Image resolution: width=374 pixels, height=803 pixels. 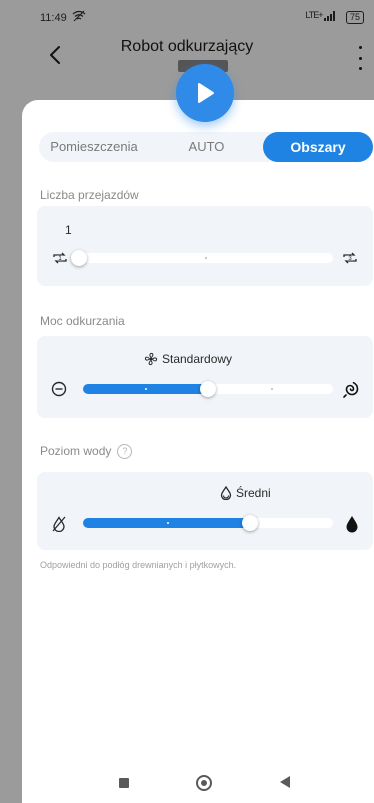 I want to click on system-nav-bar, so click(x=198, y=785).